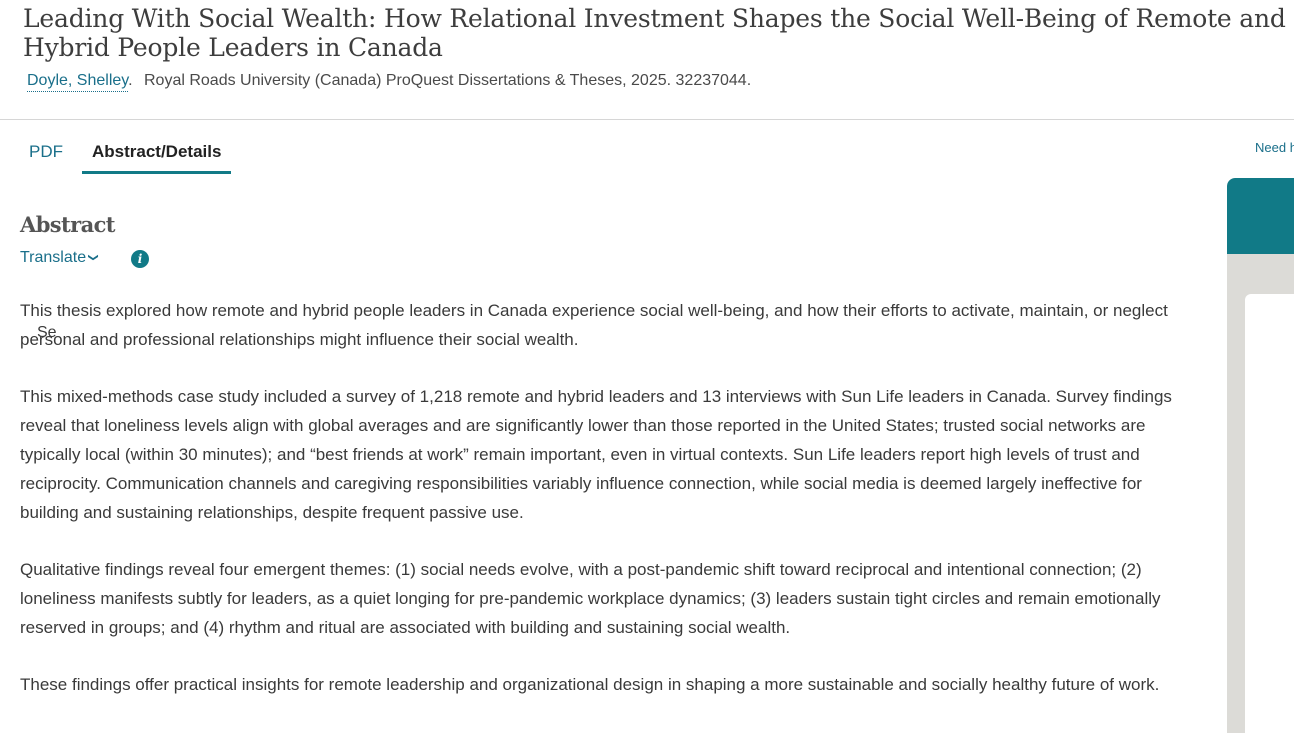 The height and width of the screenshot is (733, 1294). I want to click on header-divider, so click(647, 119).